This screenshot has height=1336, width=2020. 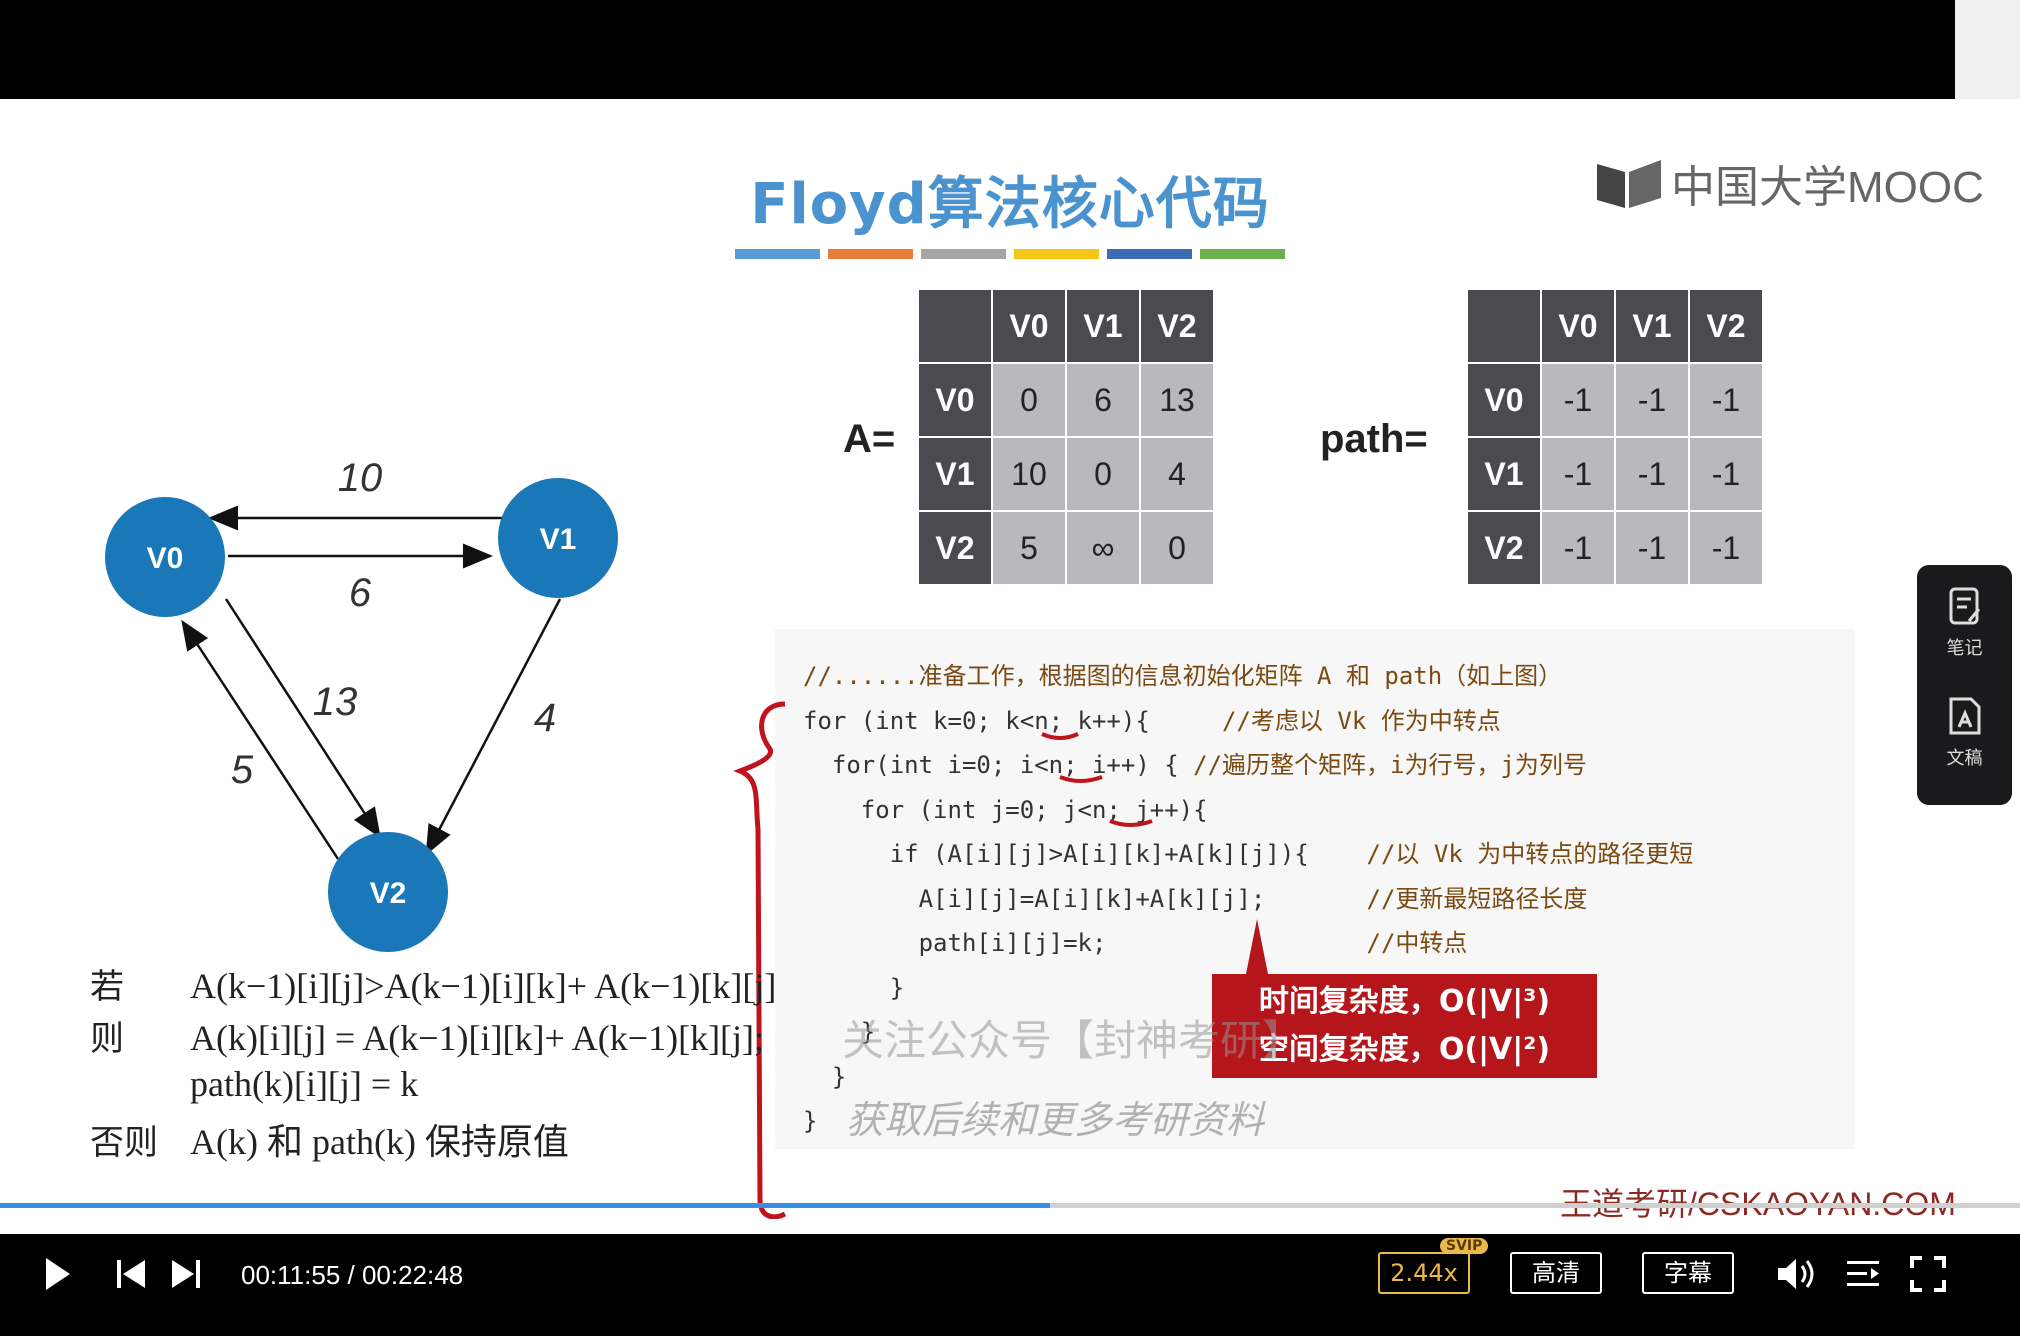 What do you see at coordinates (1183, 676) in the screenshot?
I see `code-line: //......准备工作，根据图的信息初始化矩阵 A 和 path（如上图）` at bounding box center [1183, 676].